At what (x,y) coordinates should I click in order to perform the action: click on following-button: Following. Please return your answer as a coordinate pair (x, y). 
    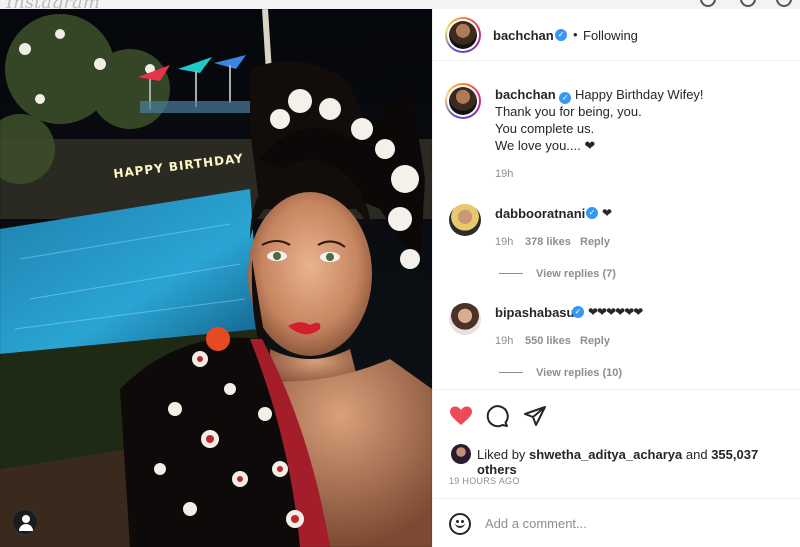
    Looking at the image, I should click on (610, 35).